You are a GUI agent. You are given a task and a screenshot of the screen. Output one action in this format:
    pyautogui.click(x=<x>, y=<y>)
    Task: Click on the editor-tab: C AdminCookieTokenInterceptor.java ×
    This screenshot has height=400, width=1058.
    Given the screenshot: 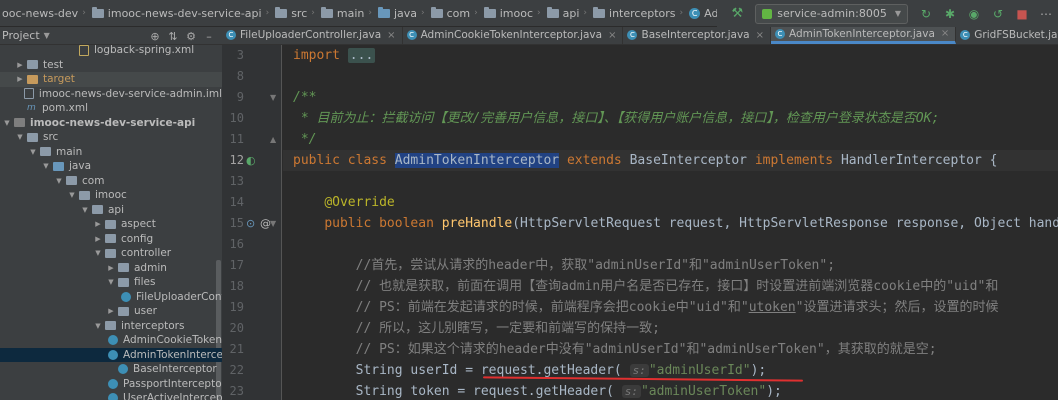 What is the action you would take?
    pyautogui.click(x=513, y=35)
    